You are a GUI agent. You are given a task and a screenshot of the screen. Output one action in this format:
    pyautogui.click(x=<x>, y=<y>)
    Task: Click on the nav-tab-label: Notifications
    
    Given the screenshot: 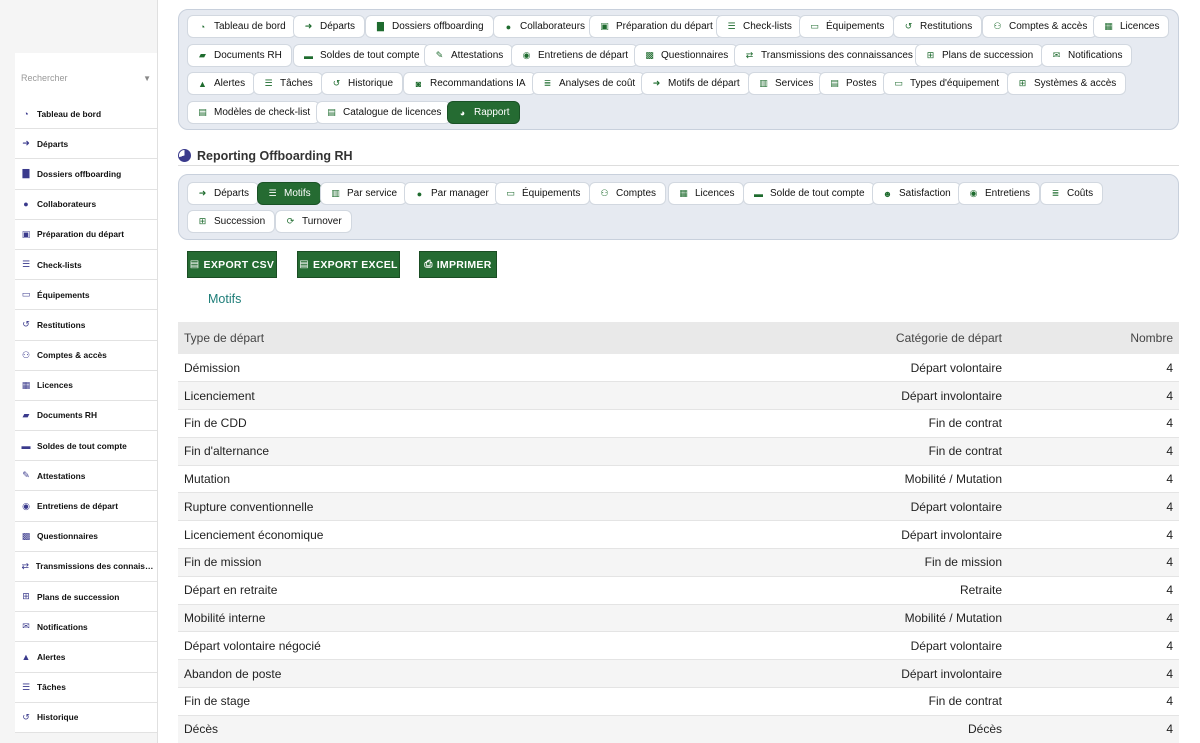 What is the action you would take?
    pyautogui.click(x=1095, y=55)
    